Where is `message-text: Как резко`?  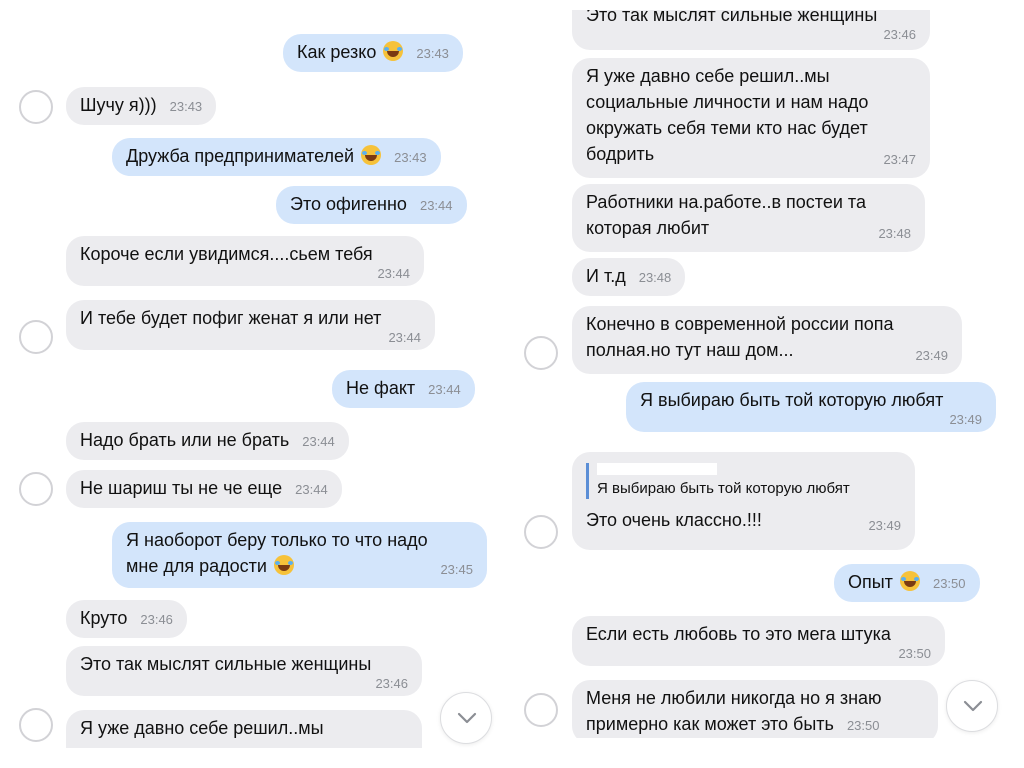
message-text: Как резко is located at coordinates (337, 52).